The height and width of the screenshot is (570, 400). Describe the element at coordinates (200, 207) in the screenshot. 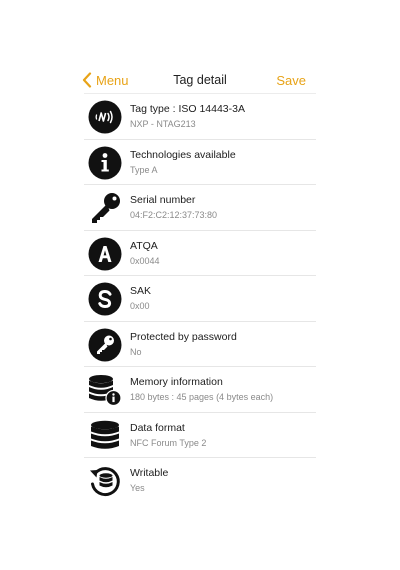

I see `row-serial-number: Serial number 04:F2:C2:12:37:73:80` at that location.